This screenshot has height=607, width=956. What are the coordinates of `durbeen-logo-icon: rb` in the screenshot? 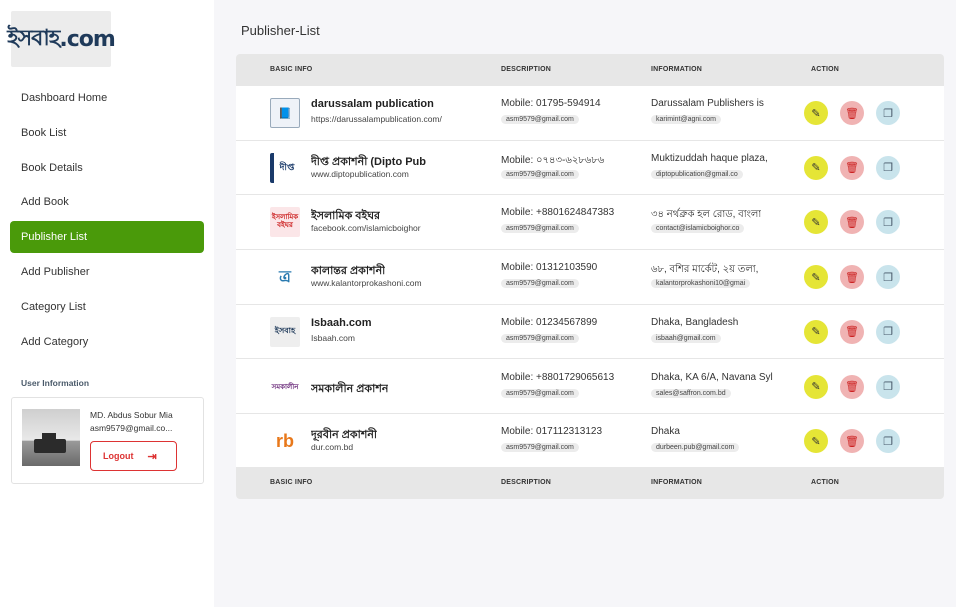 It's located at (285, 441).